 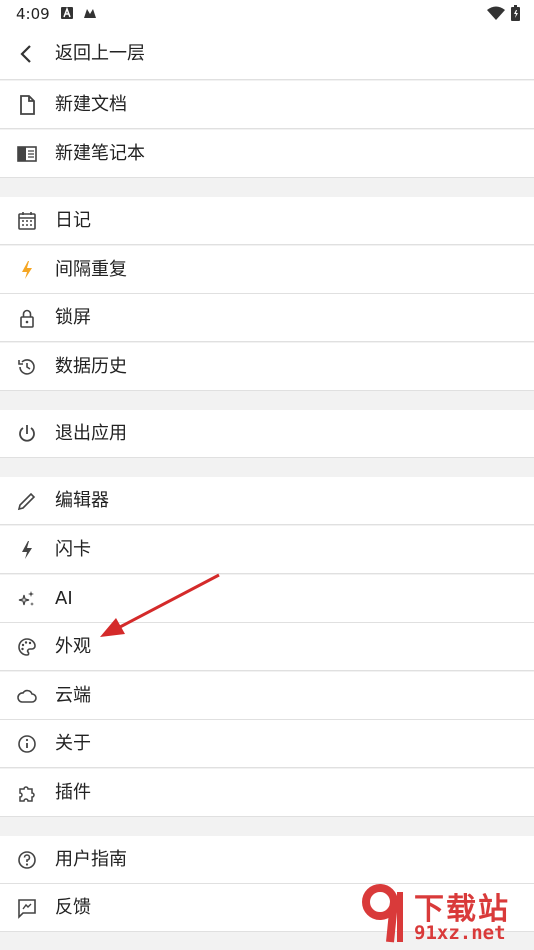 I want to click on menu-label: 用户指南, so click(x=91, y=859).